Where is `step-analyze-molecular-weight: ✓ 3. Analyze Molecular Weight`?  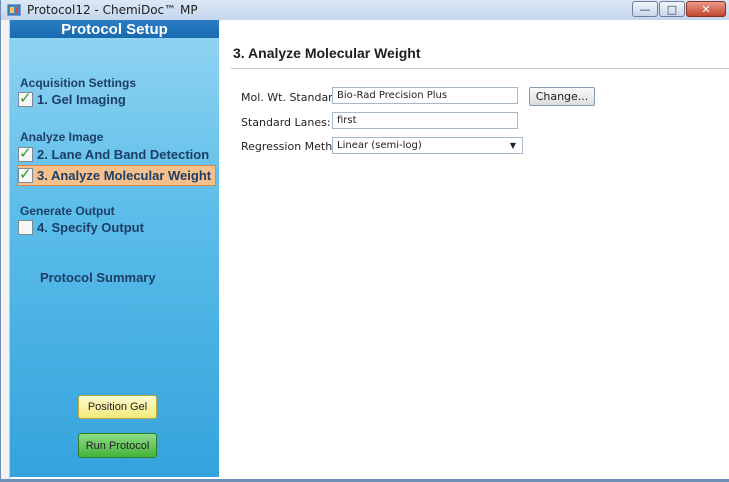 step-analyze-molecular-weight: ✓ 3. Analyze Molecular Weight is located at coordinates (117, 175).